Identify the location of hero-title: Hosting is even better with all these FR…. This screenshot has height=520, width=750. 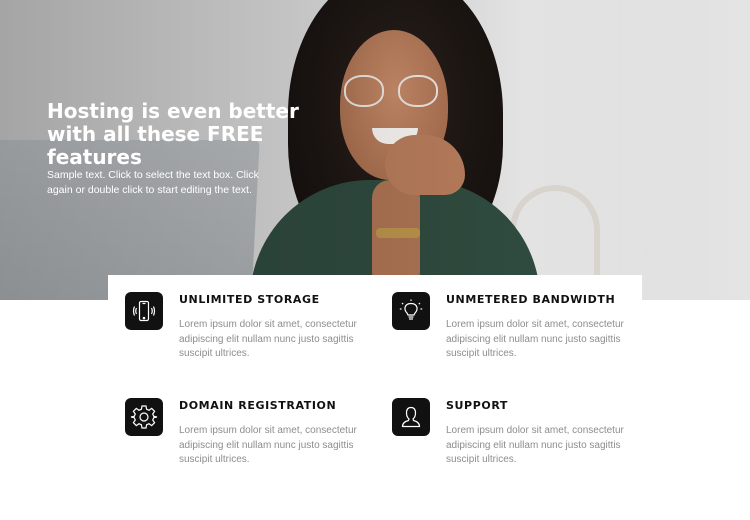
(197, 134).